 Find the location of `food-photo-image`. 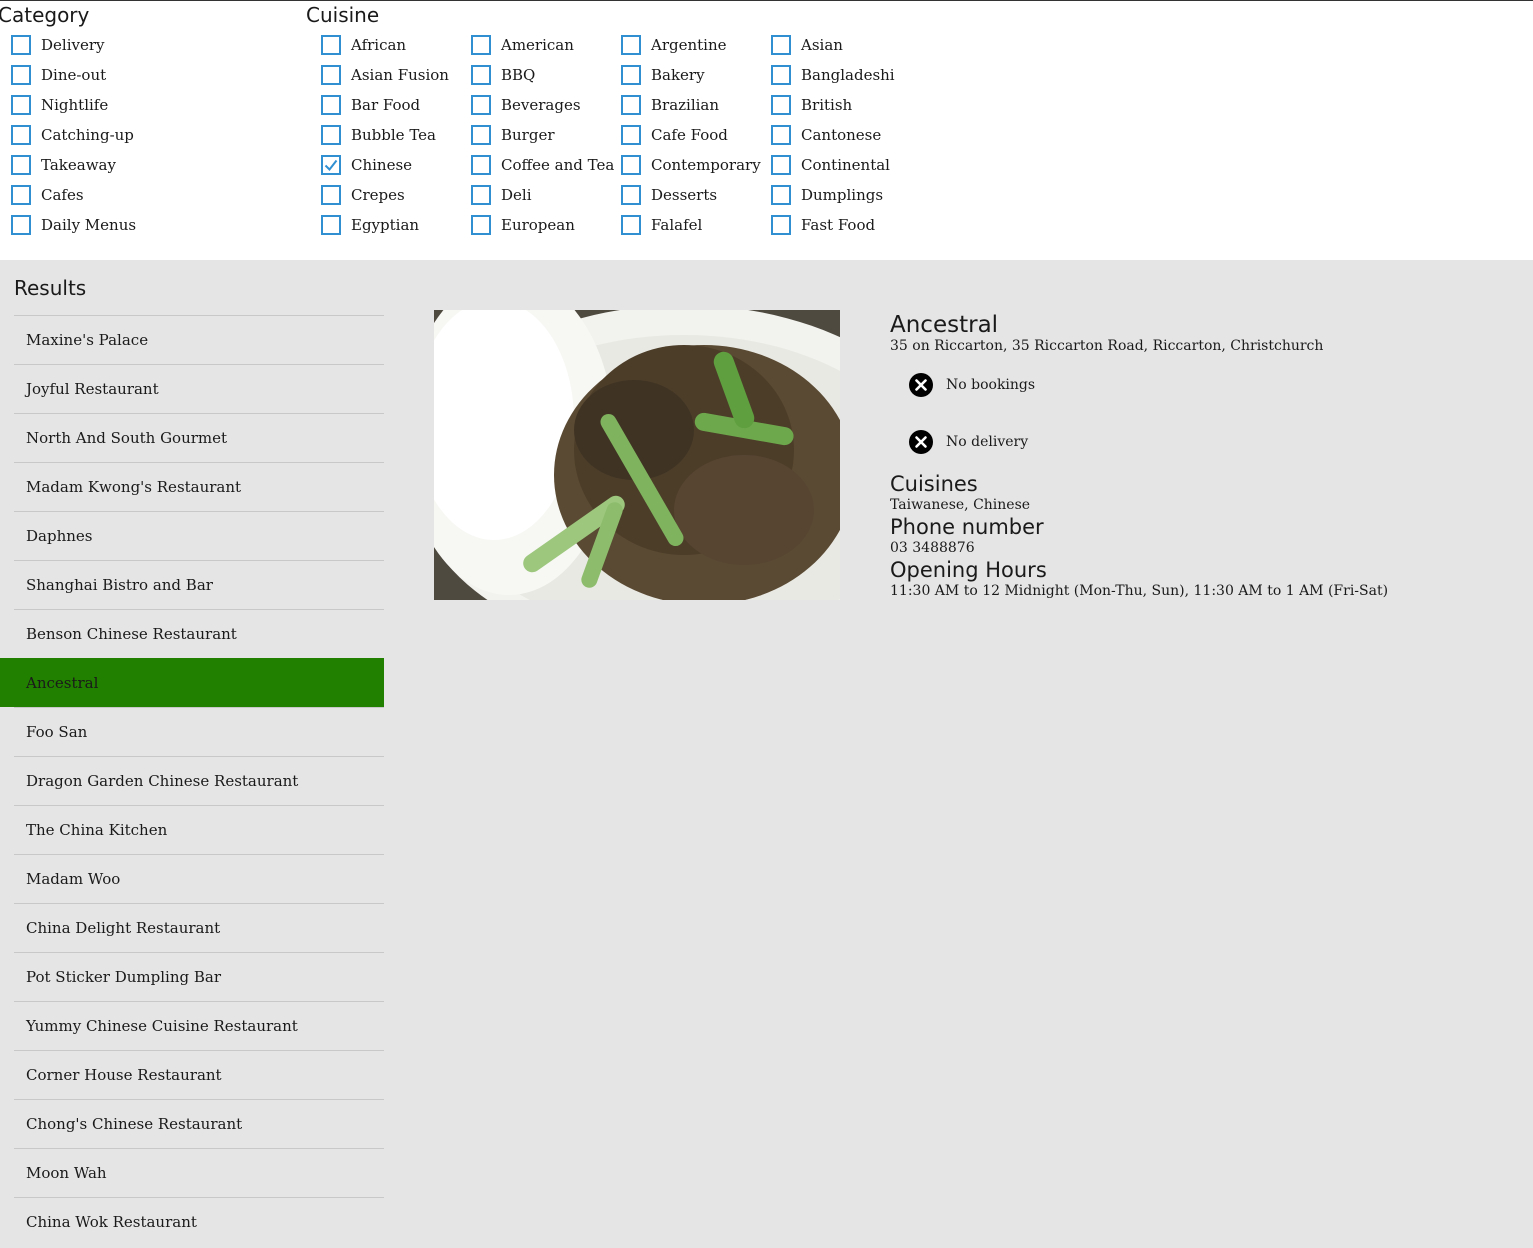

food-photo-image is located at coordinates (637, 455).